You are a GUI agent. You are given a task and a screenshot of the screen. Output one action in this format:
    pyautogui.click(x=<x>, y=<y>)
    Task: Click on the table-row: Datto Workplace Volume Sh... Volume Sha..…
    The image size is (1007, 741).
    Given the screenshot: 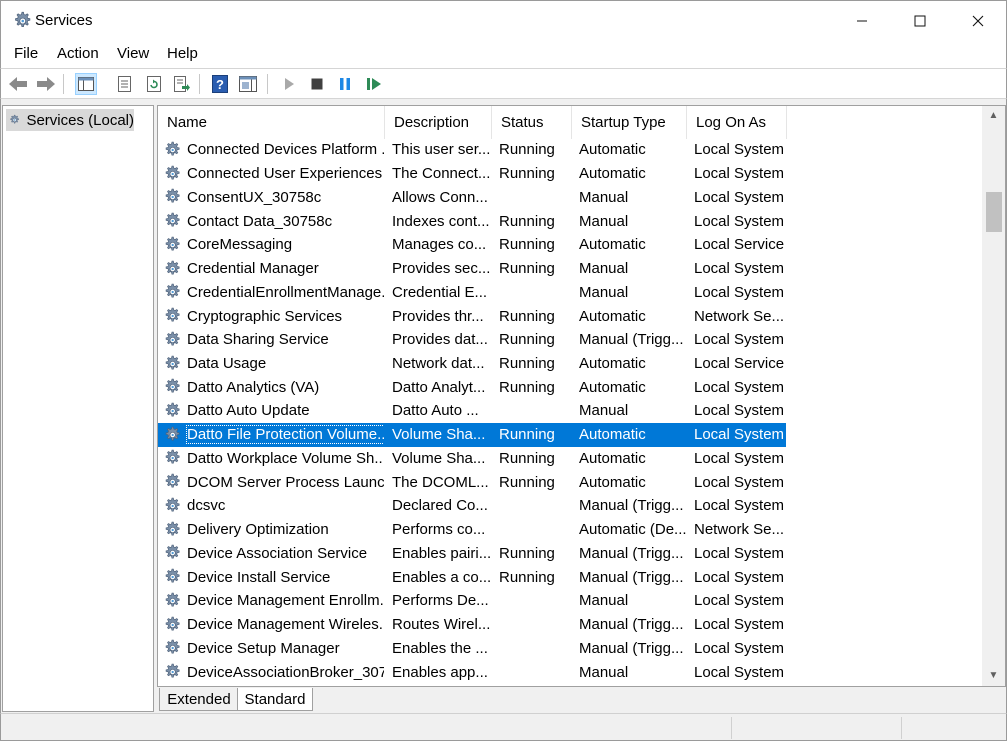 What is the action you would take?
    pyautogui.click(x=472, y=459)
    